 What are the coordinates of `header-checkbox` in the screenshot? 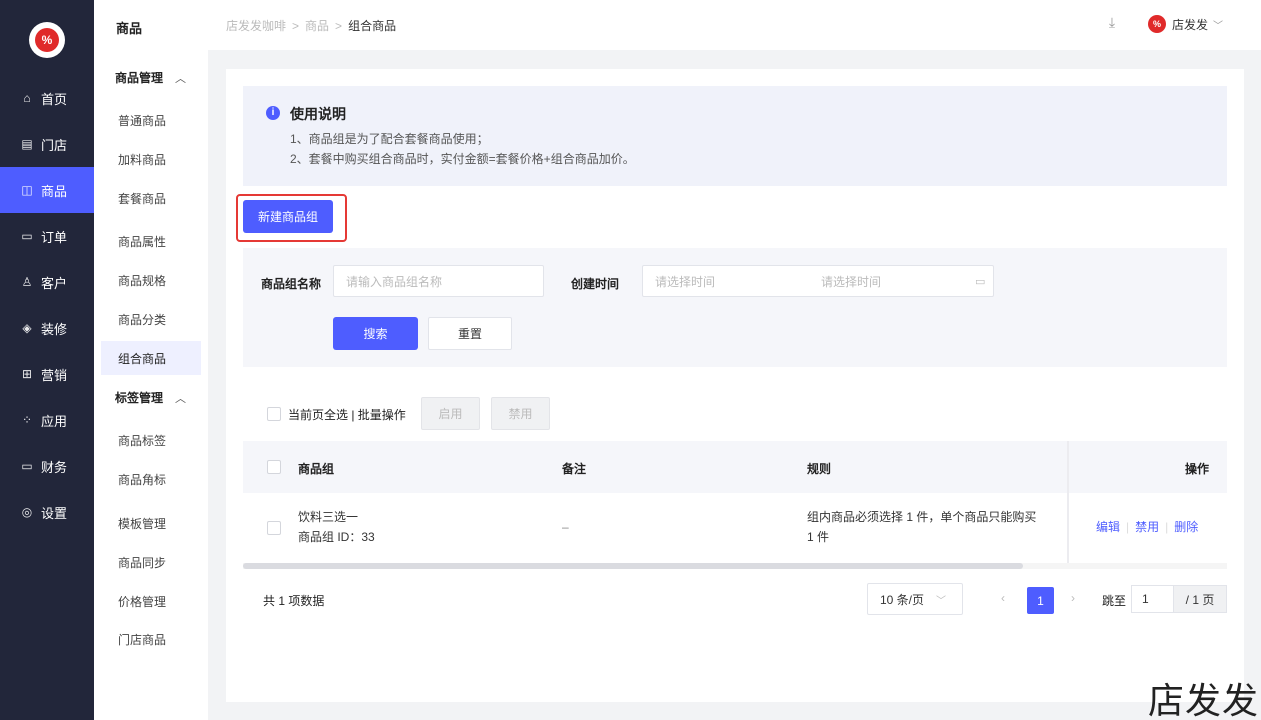 It's located at (274, 467).